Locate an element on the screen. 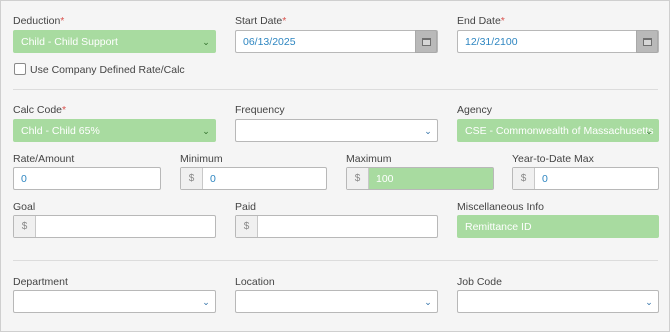 The image size is (670, 332). end-date-input: 12/31/2100 is located at coordinates (558, 41).